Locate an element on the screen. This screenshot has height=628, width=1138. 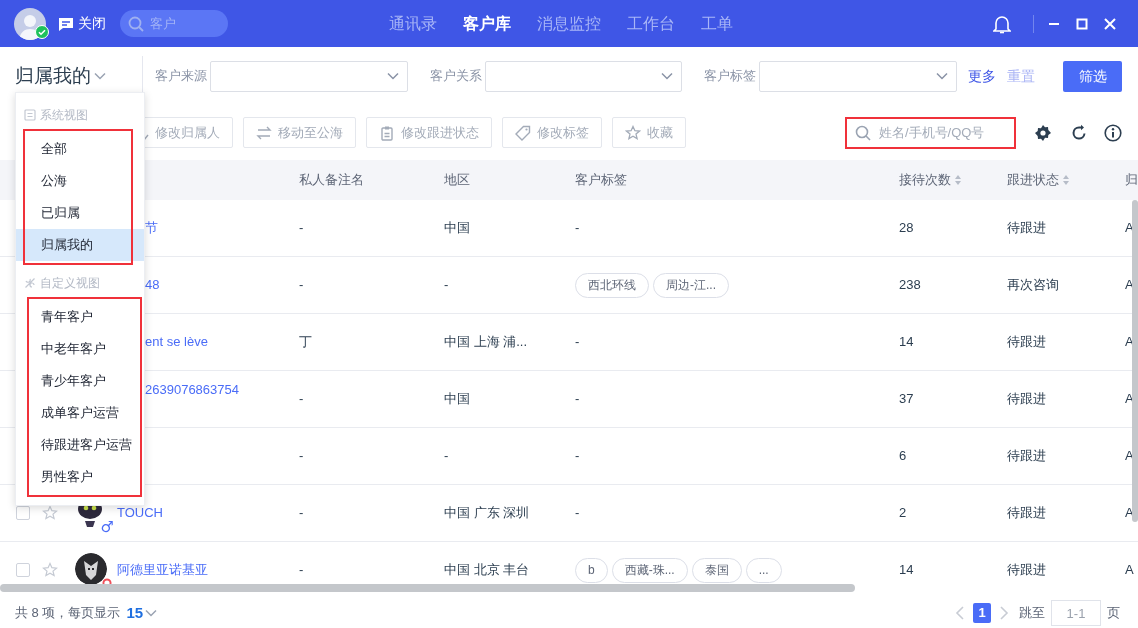
nav-tab: 消息监控 is located at coordinates (569, 23).